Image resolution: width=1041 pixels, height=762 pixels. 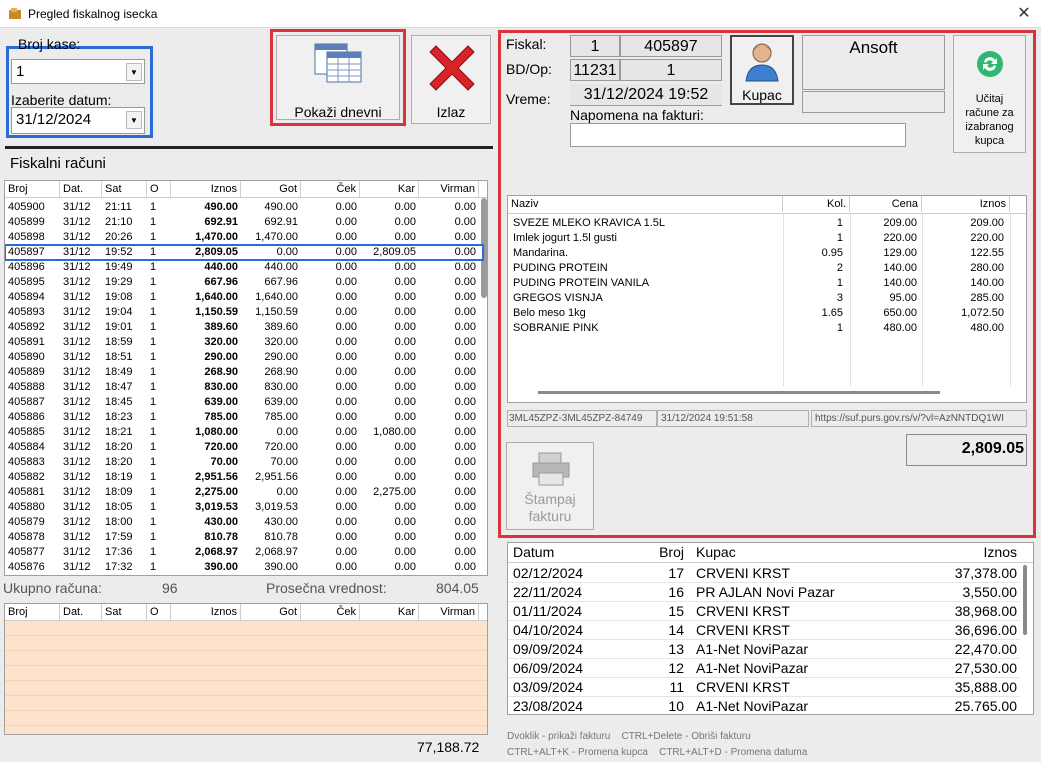 What do you see at coordinates (738, 135) in the screenshot?
I see `note-input` at bounding box center [738, 135].